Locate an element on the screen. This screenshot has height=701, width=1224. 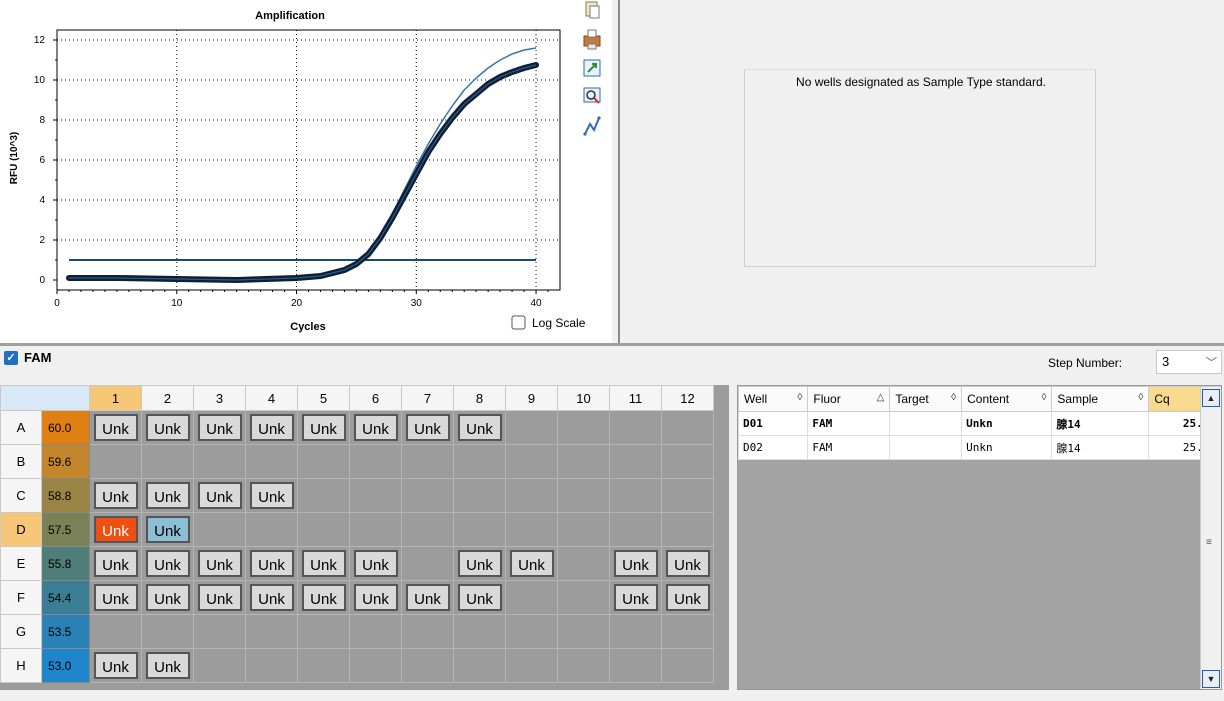
print-icon is located at coordinates (592, 39).